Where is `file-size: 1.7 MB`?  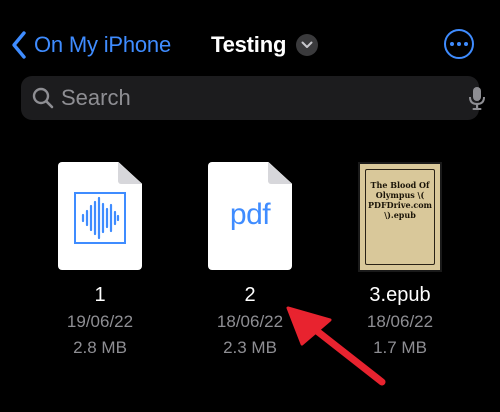
file-size: 1.7 MB is located at coordinates (400, 347).